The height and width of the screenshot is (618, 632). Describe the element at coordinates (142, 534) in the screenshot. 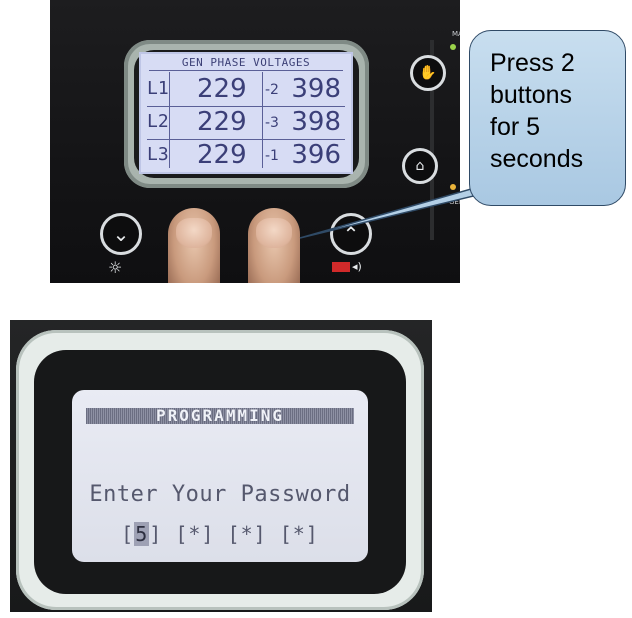

I see `password-digit-cursor: 5` at that location.